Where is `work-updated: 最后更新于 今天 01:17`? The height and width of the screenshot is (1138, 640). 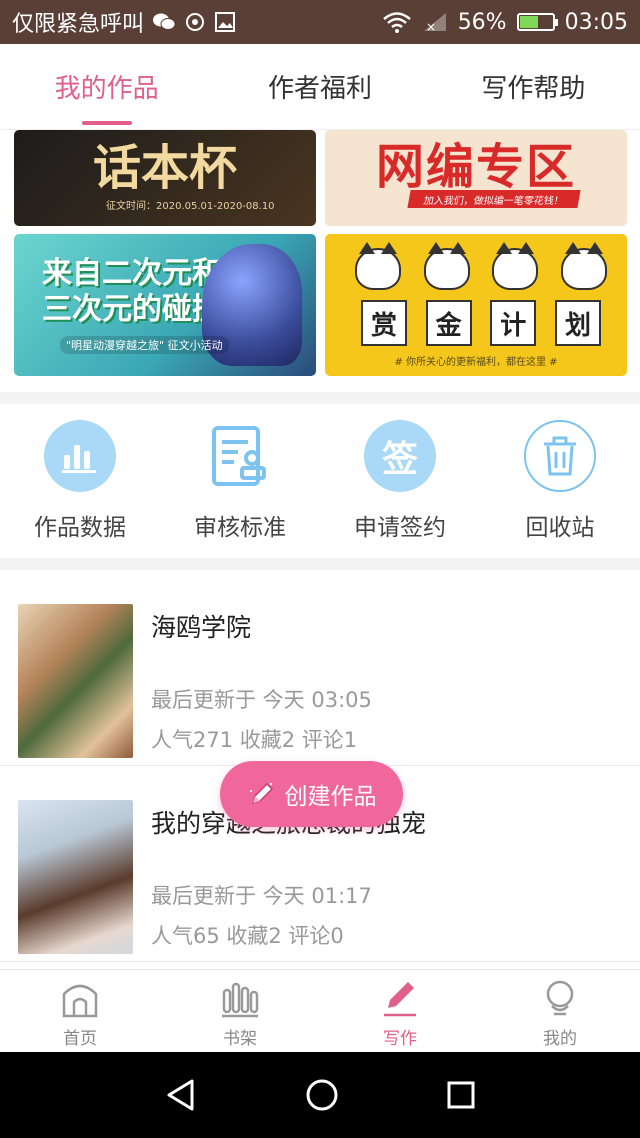
work-updated: 最后更新于 今天 01:17 is located at coordinates (261, 896).